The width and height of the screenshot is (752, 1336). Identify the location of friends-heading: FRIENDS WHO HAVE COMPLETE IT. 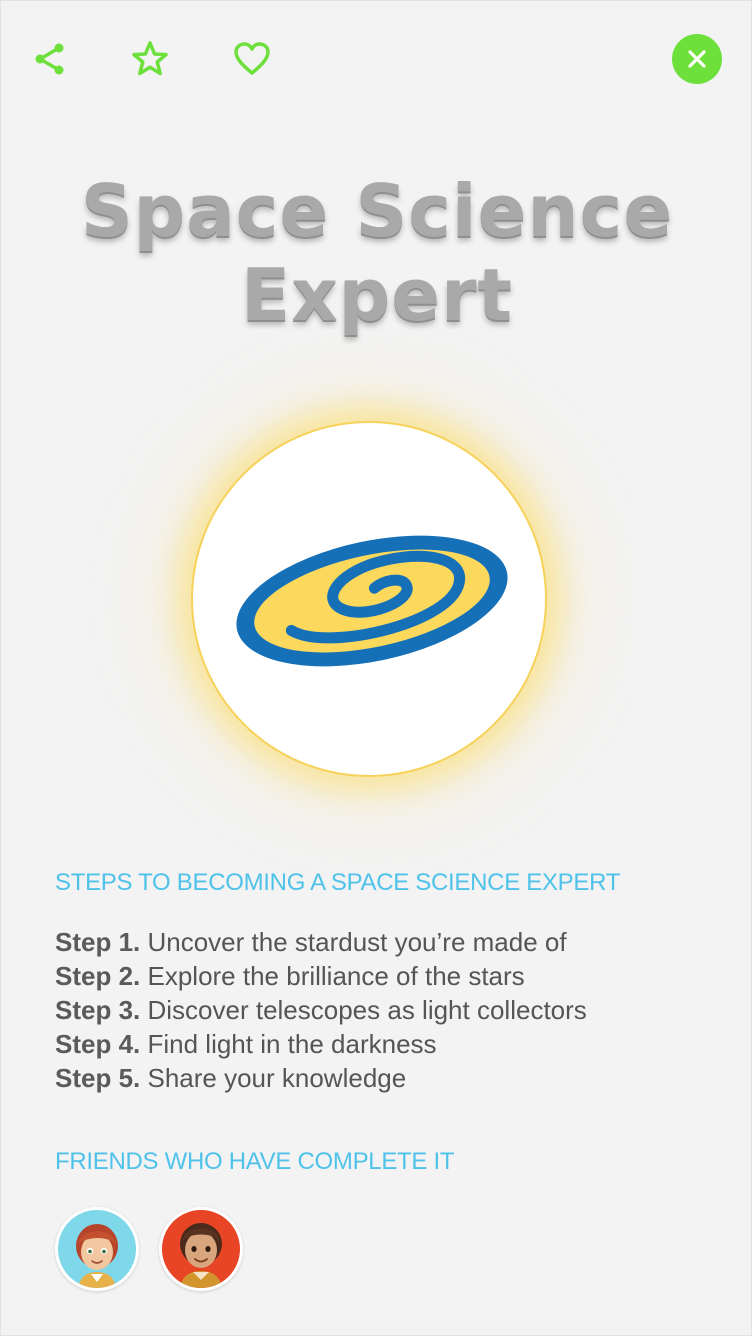
(255, 1161).